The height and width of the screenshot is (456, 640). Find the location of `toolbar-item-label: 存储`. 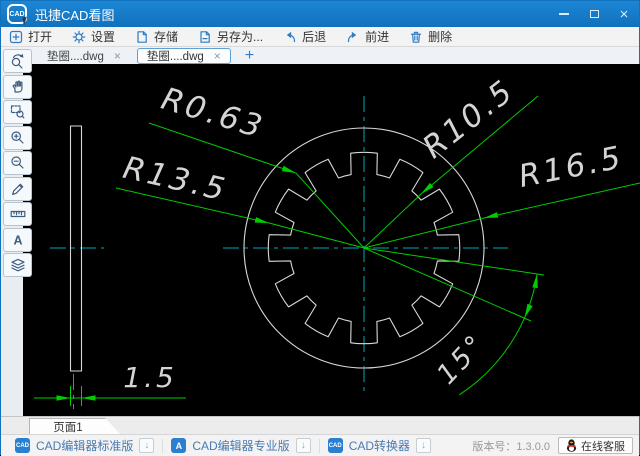

toolbar-item-label: 存储 is located at coordinates (166, 37).